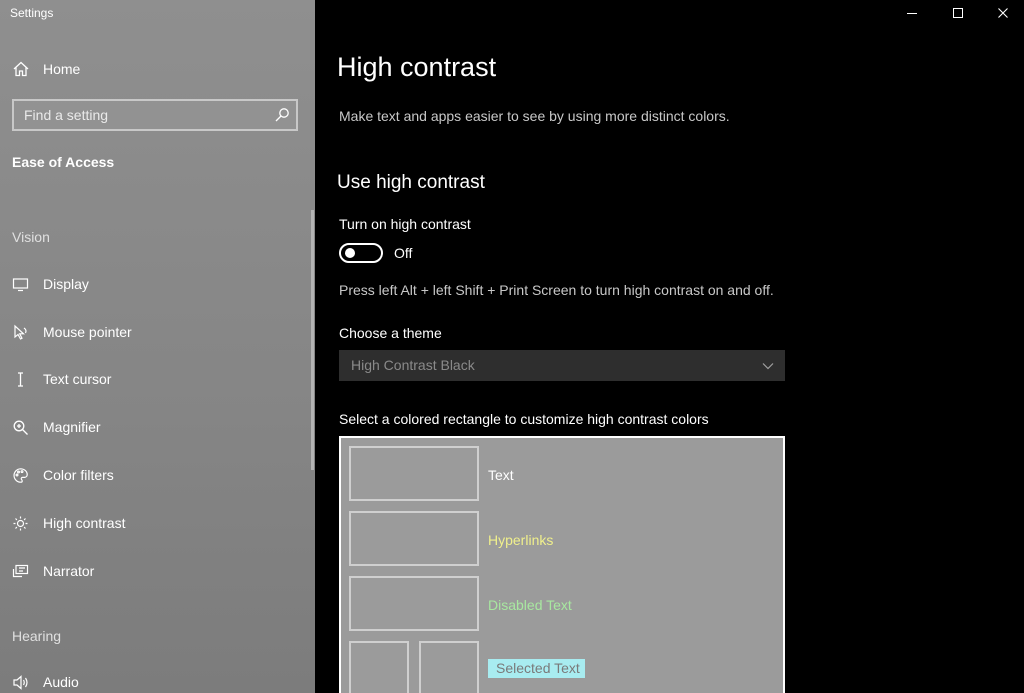 Image resolution: width=1024 pixels, height=693 pixels. Describe the element at coordinates (403, 253) in the screenshot. I see `toggle-state-text: Off` at that location.